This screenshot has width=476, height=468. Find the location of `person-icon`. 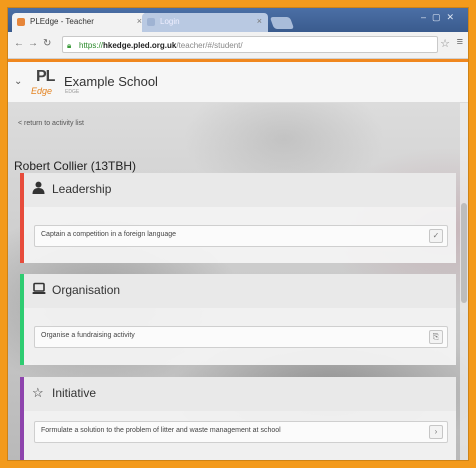

person-icon is located at coordinates (38, 189).